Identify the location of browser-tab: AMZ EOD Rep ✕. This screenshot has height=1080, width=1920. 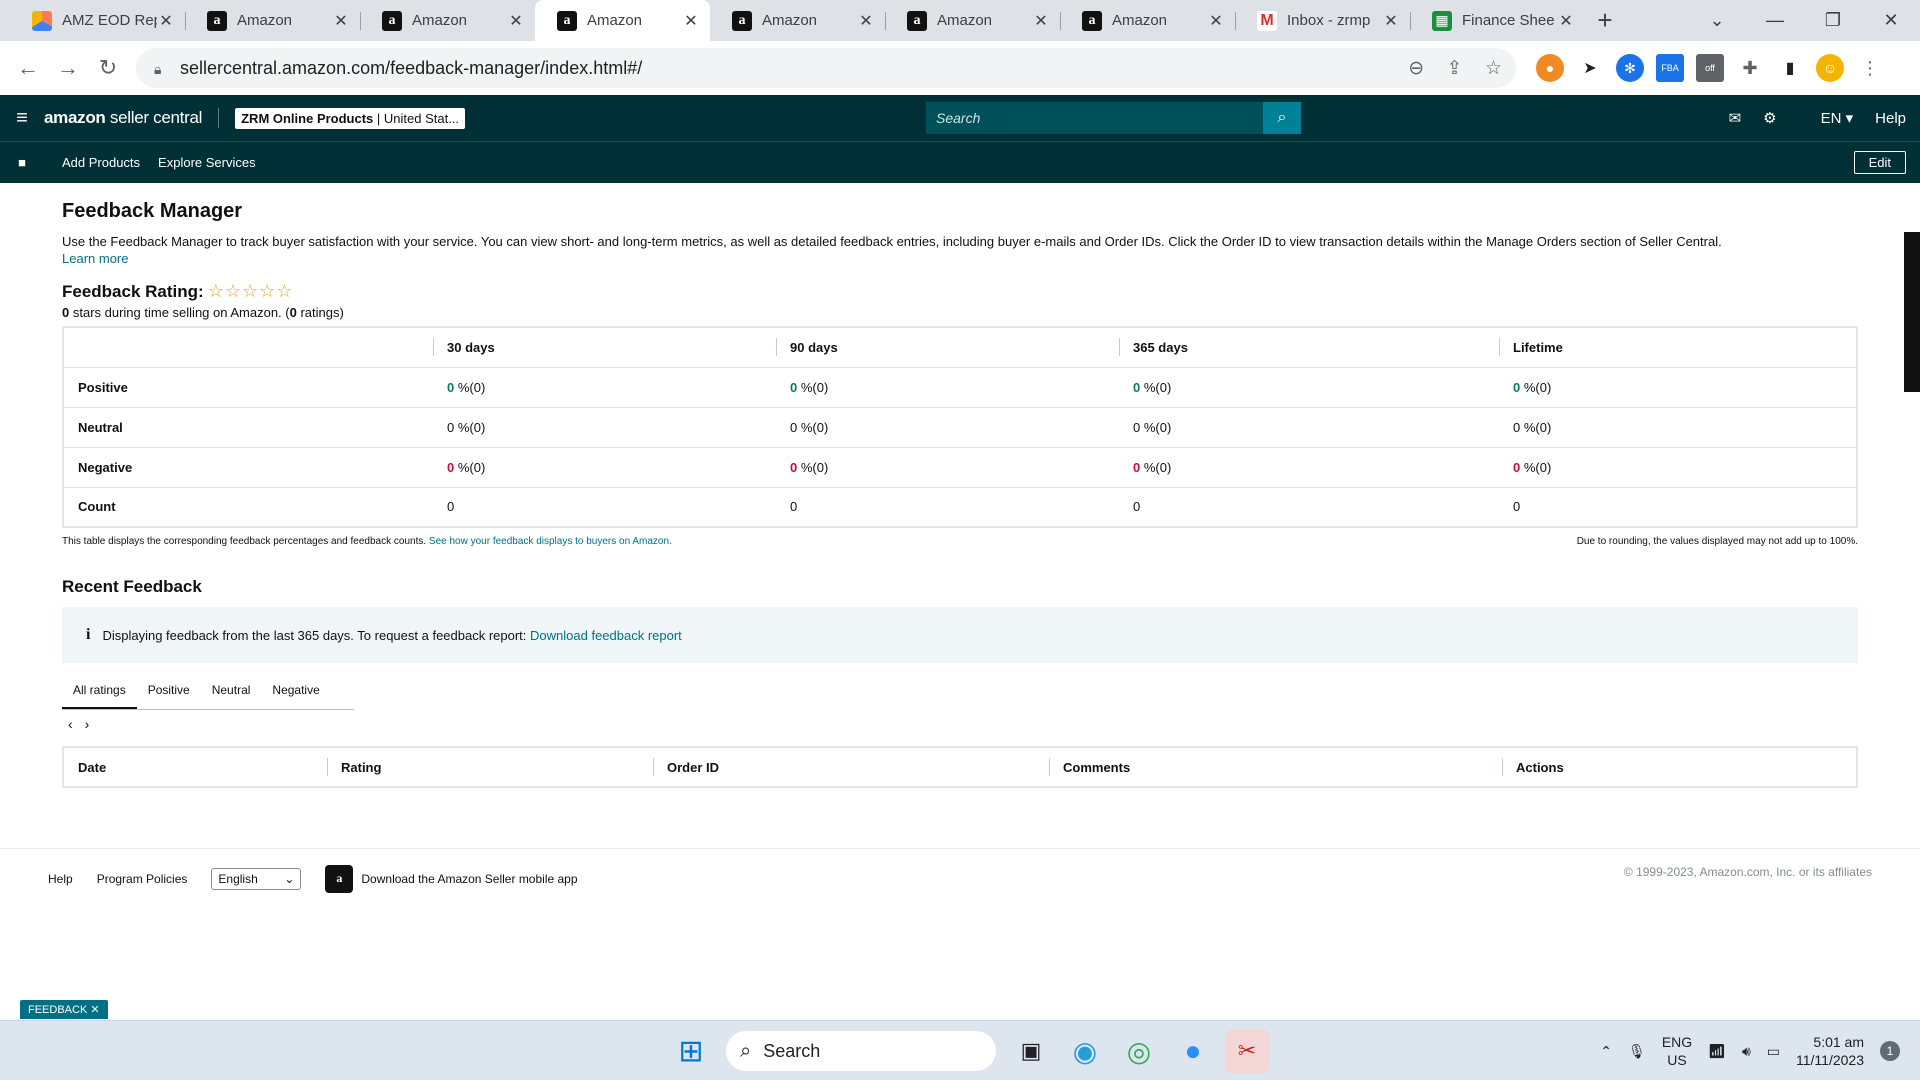
(97, 20).